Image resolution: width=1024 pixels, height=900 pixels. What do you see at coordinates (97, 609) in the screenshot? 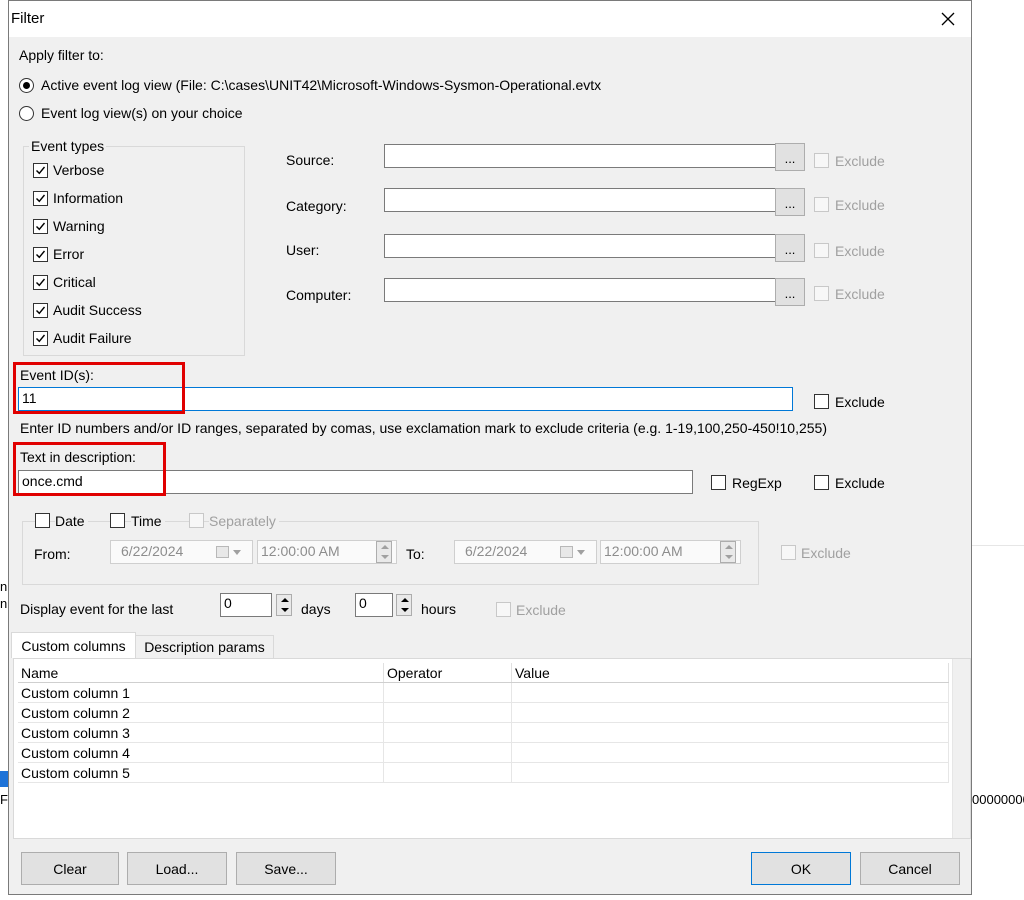
I see `last-label: Display event for the last` at bounding box center [97, 609].